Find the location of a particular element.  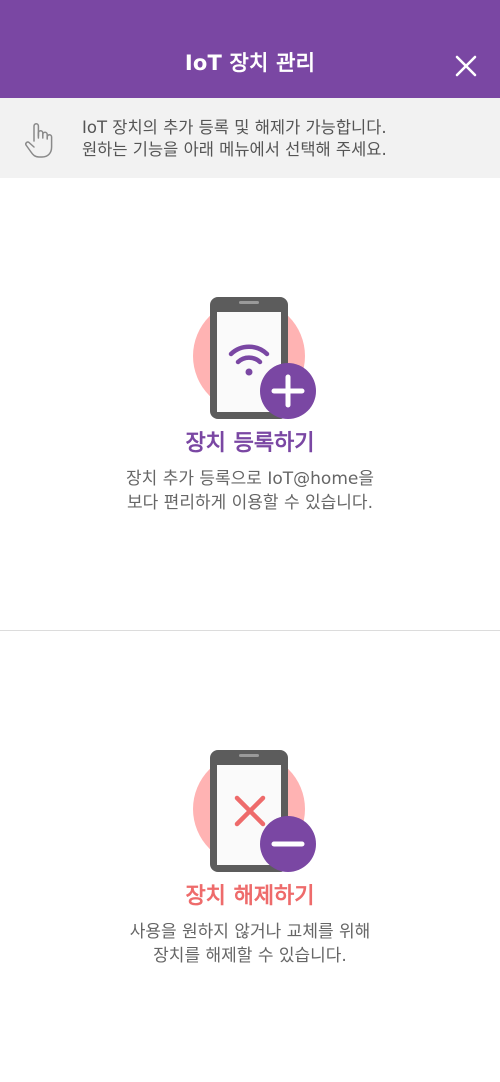

close-icon is located at coordinates (466, 66).